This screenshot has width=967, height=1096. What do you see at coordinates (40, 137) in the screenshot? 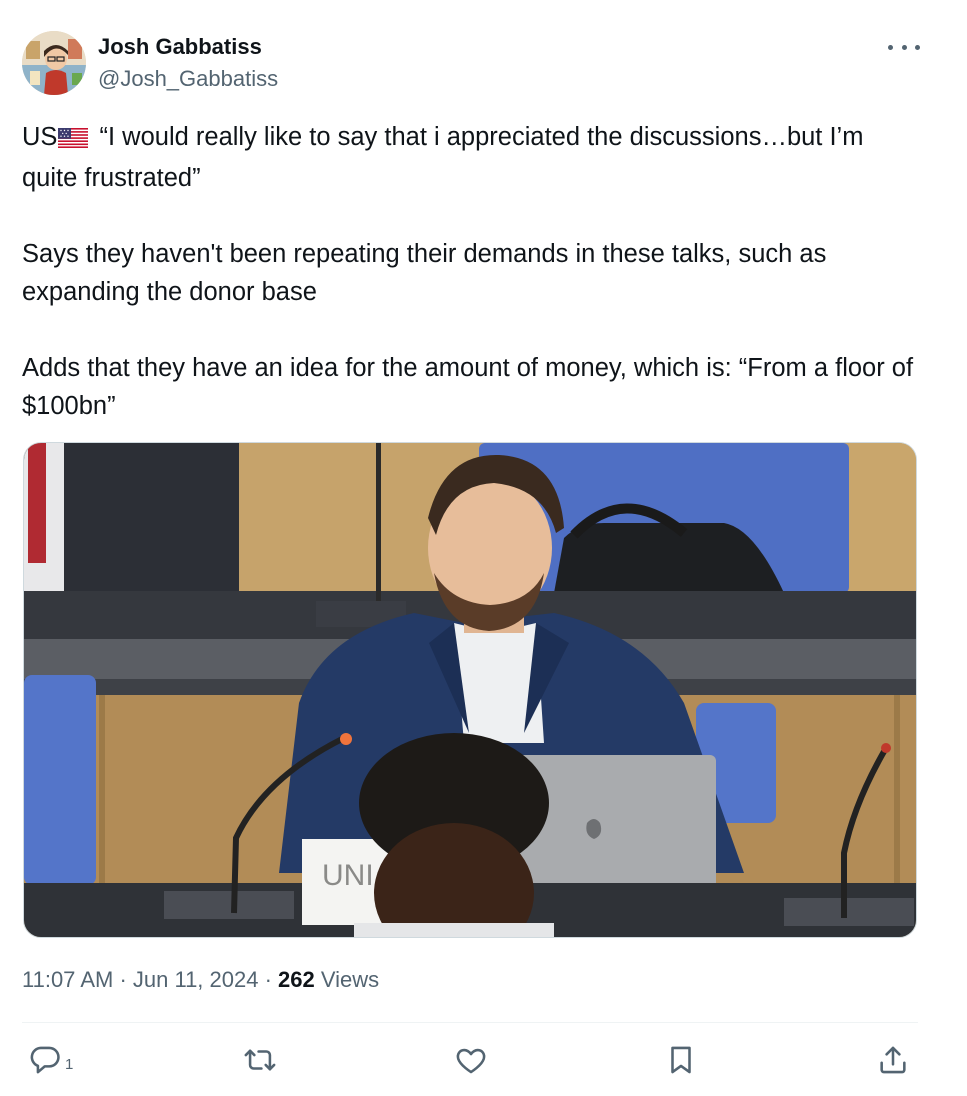
I see `tweet-text-prefix: US` at bounding box center [40, 137].